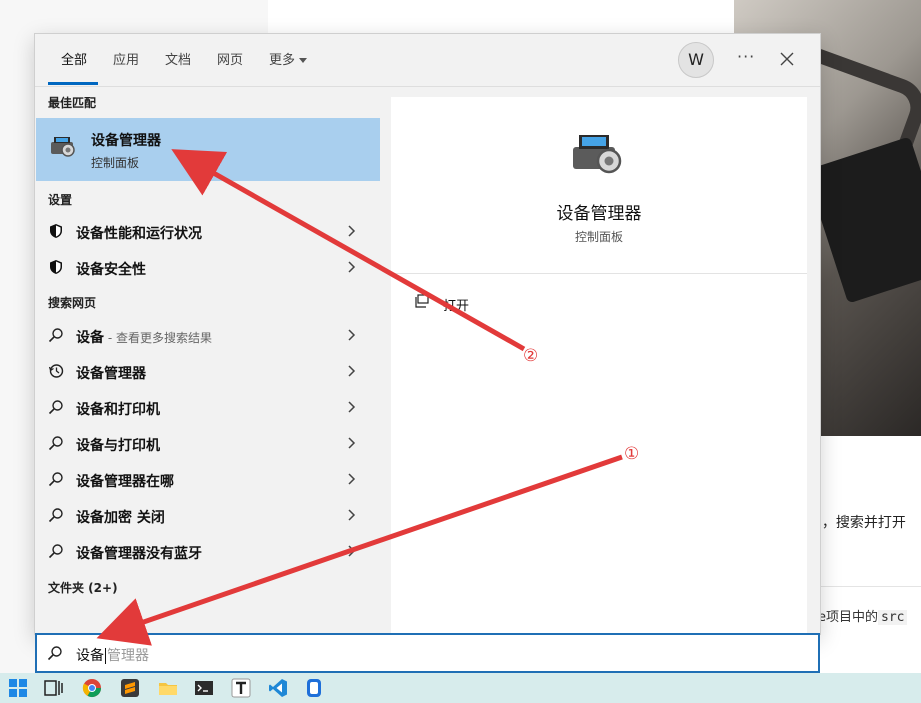  I want to click on search-input: 设备 管理器, so click(112, 655).